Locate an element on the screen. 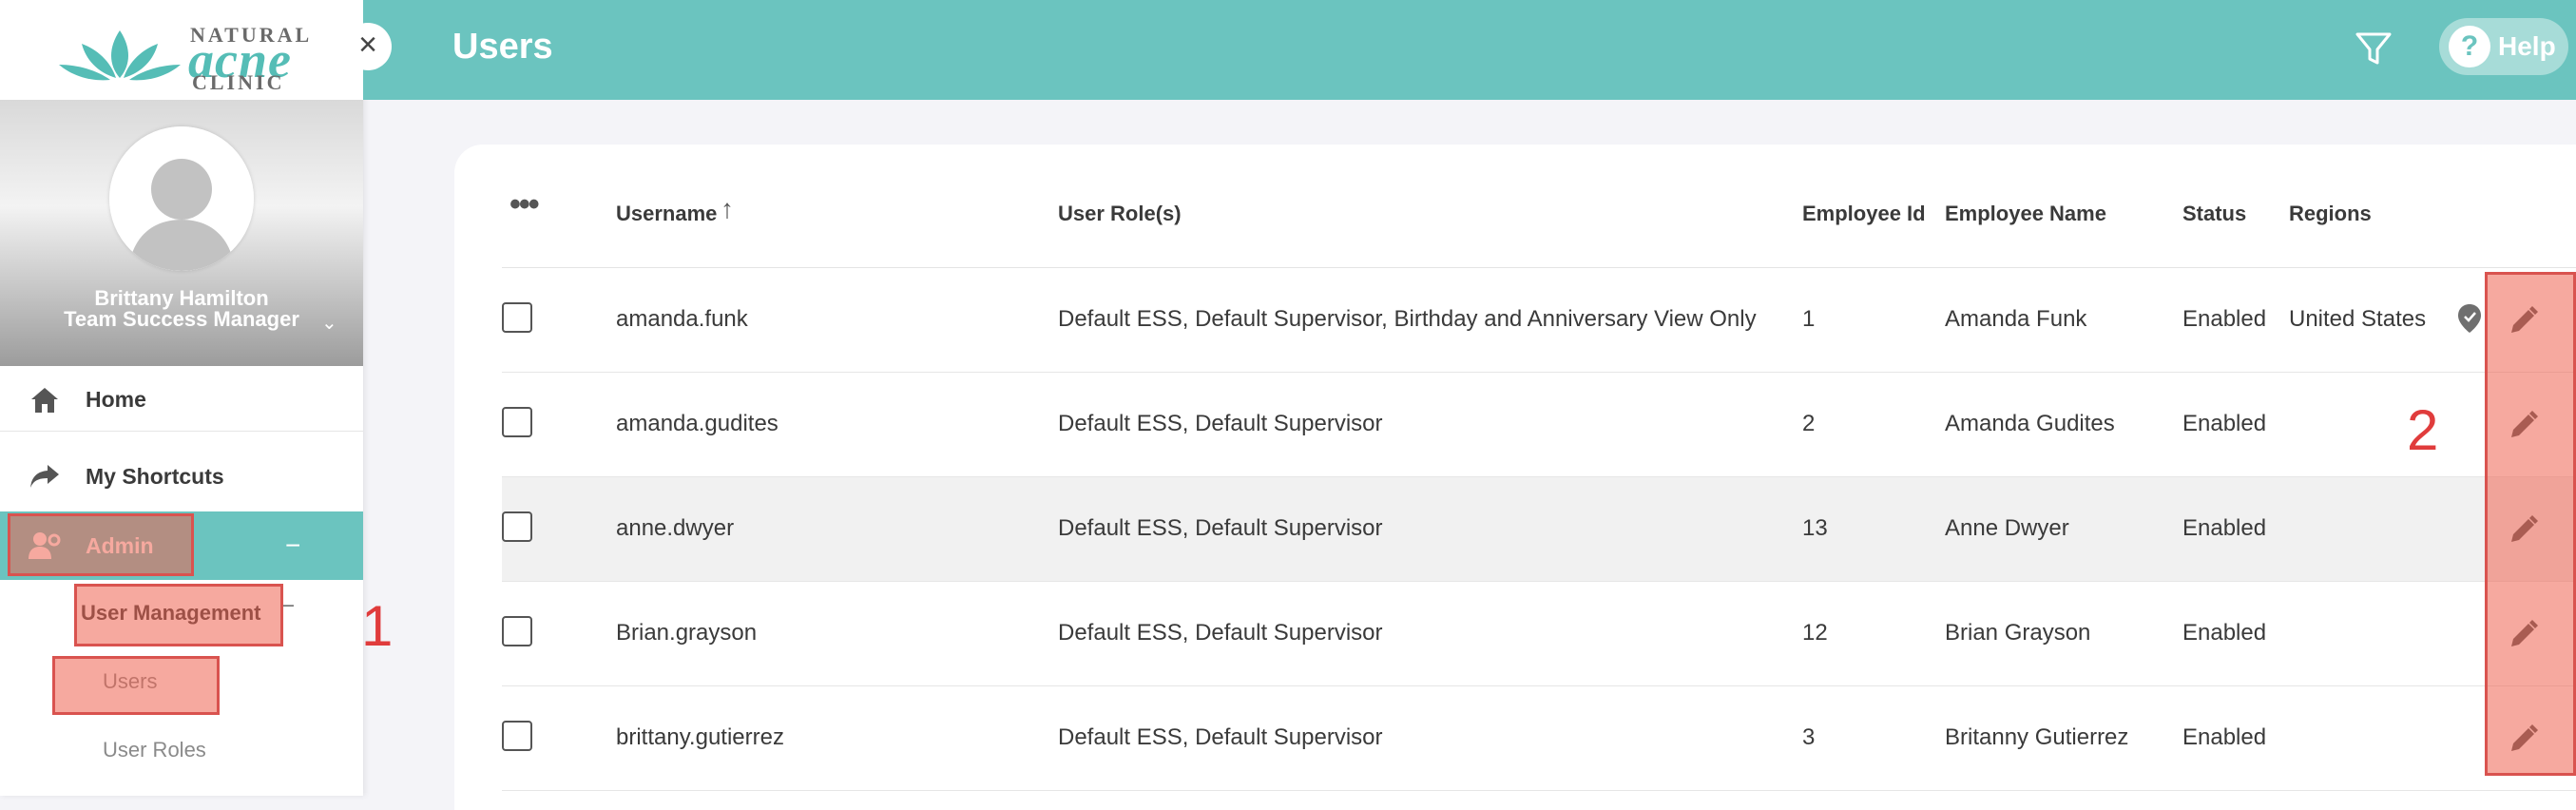  cell-employee-name: Anne Dwyer is located at coordinates (2007, 528).